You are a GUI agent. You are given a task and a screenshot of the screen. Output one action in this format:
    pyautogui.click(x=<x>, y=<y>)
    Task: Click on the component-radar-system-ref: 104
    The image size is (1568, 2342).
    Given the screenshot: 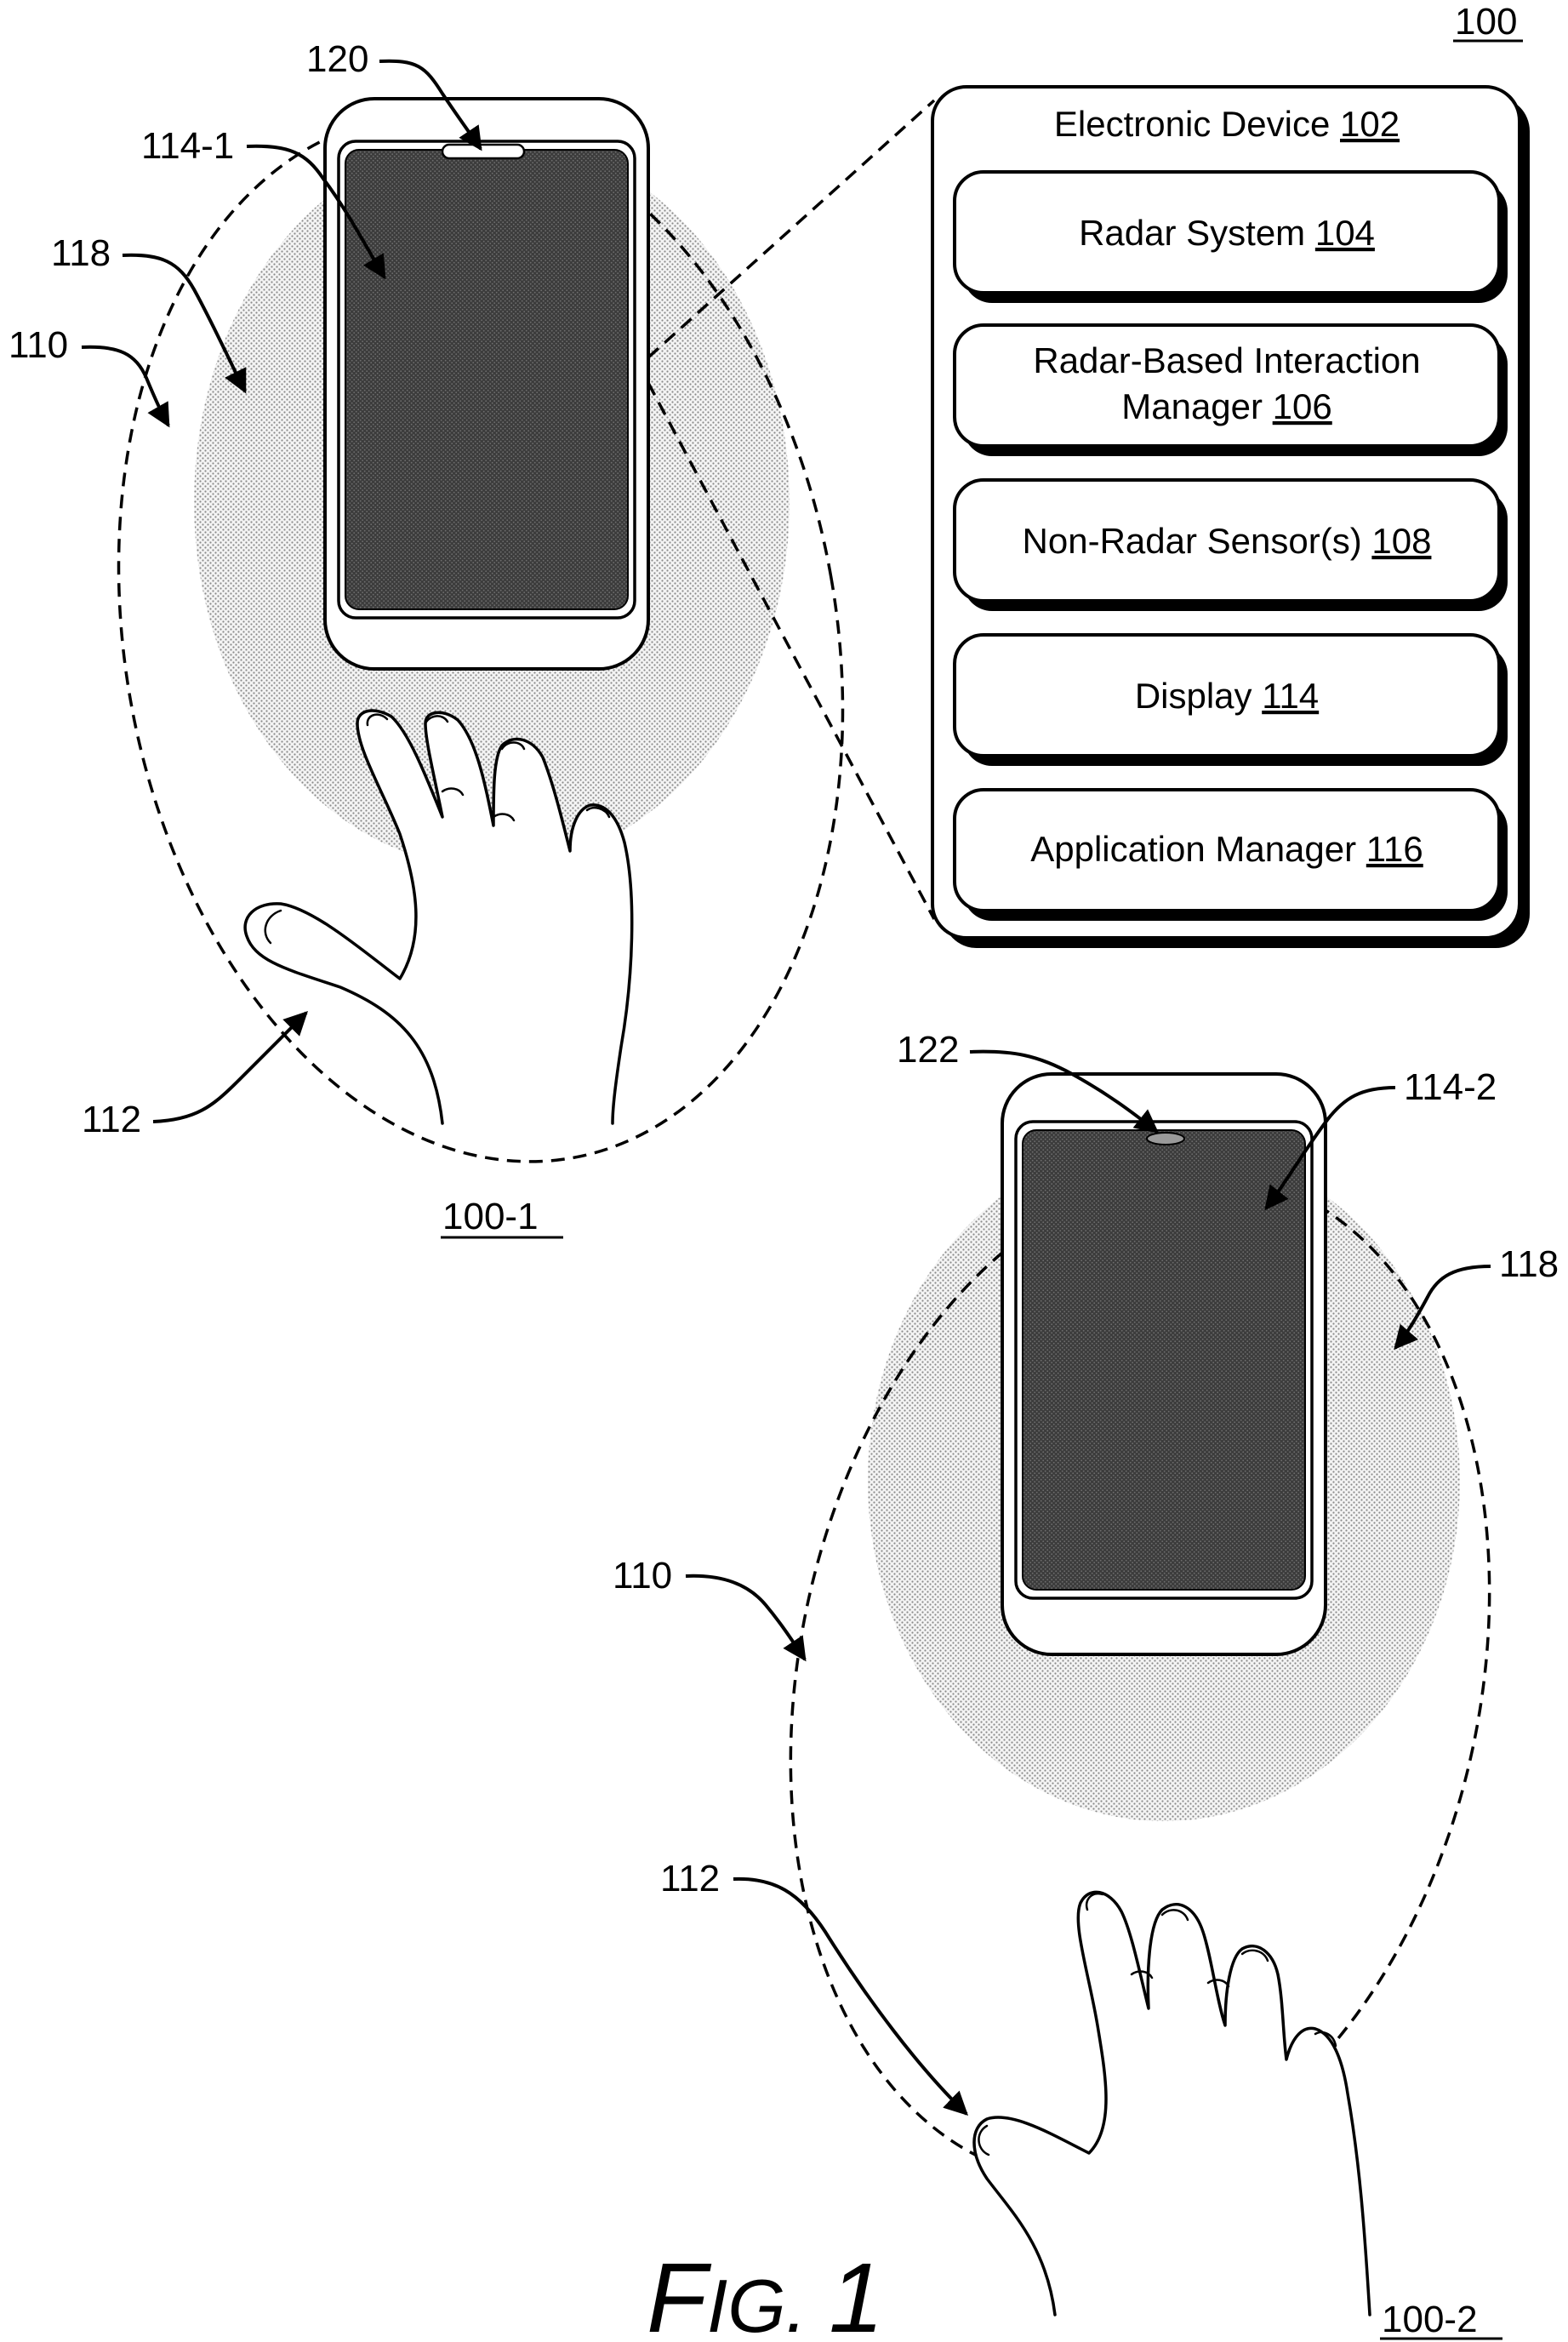 What is the action you would take?
    pyautogui.click(x=1345, y=233)
    